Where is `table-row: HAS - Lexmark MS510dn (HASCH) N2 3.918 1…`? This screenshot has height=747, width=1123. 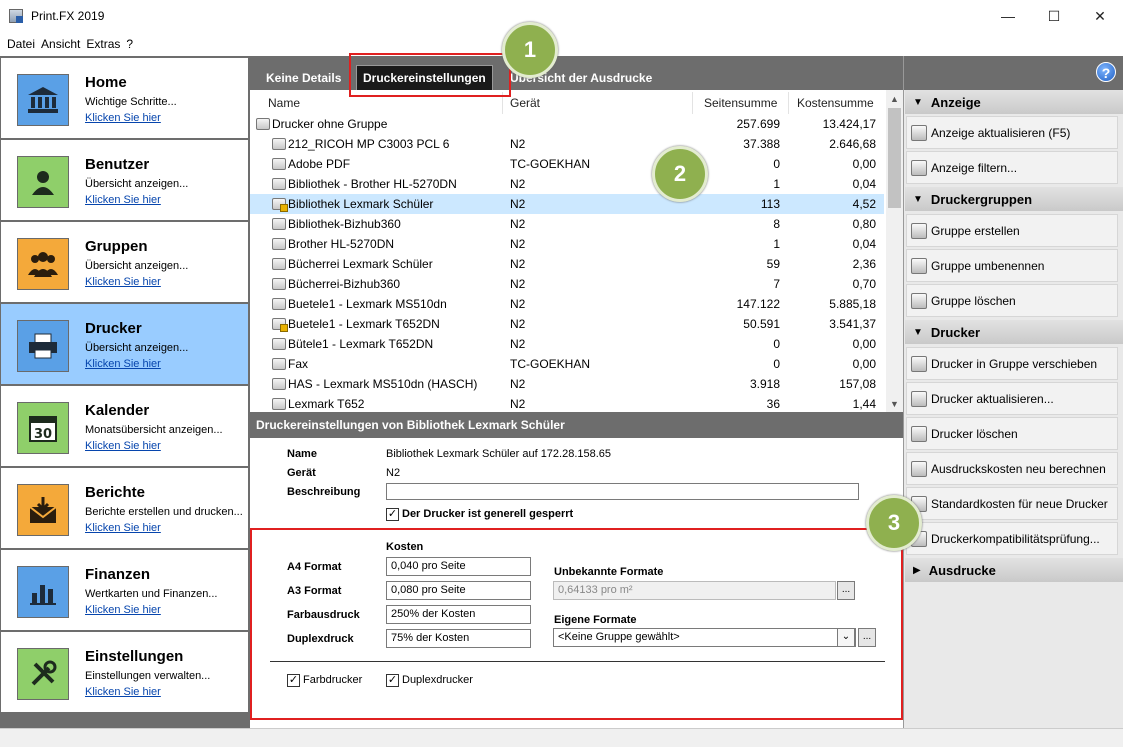
table-row: HAS - Lexmark MS510dn (HASCH) N2 3.918 1… is located at coordinates (567, 384).